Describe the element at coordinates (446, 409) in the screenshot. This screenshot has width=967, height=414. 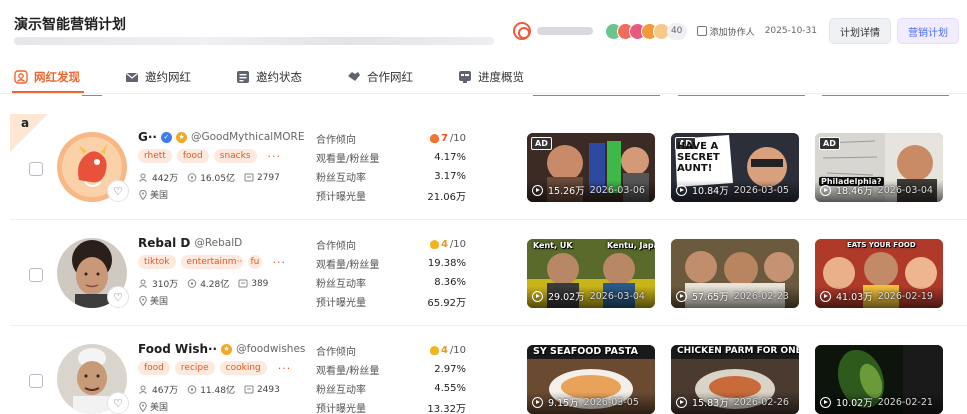
I see `exposure-value: 13.32万` at that location.